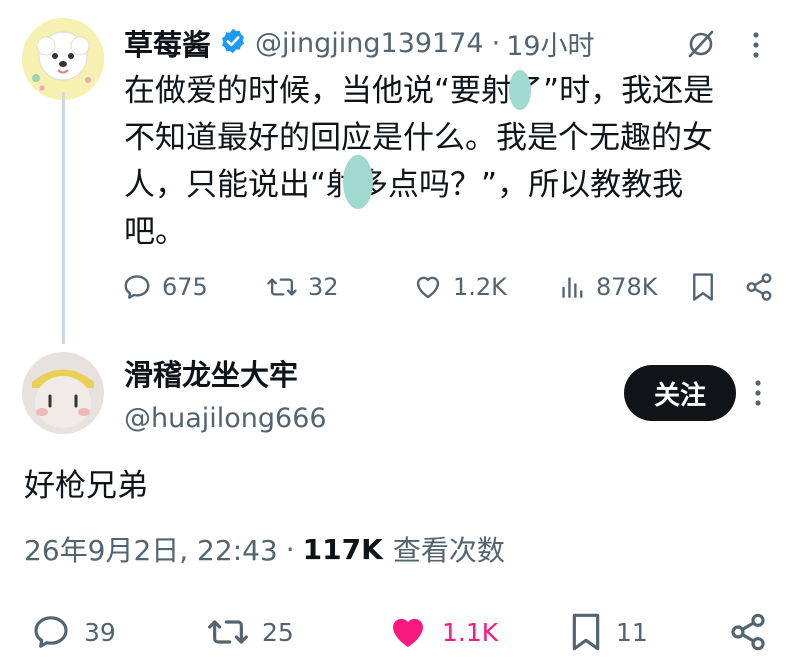 This screenshot has height=666, width=800. I want to click on reply-like-count: 1.1K, so click(470, 632).